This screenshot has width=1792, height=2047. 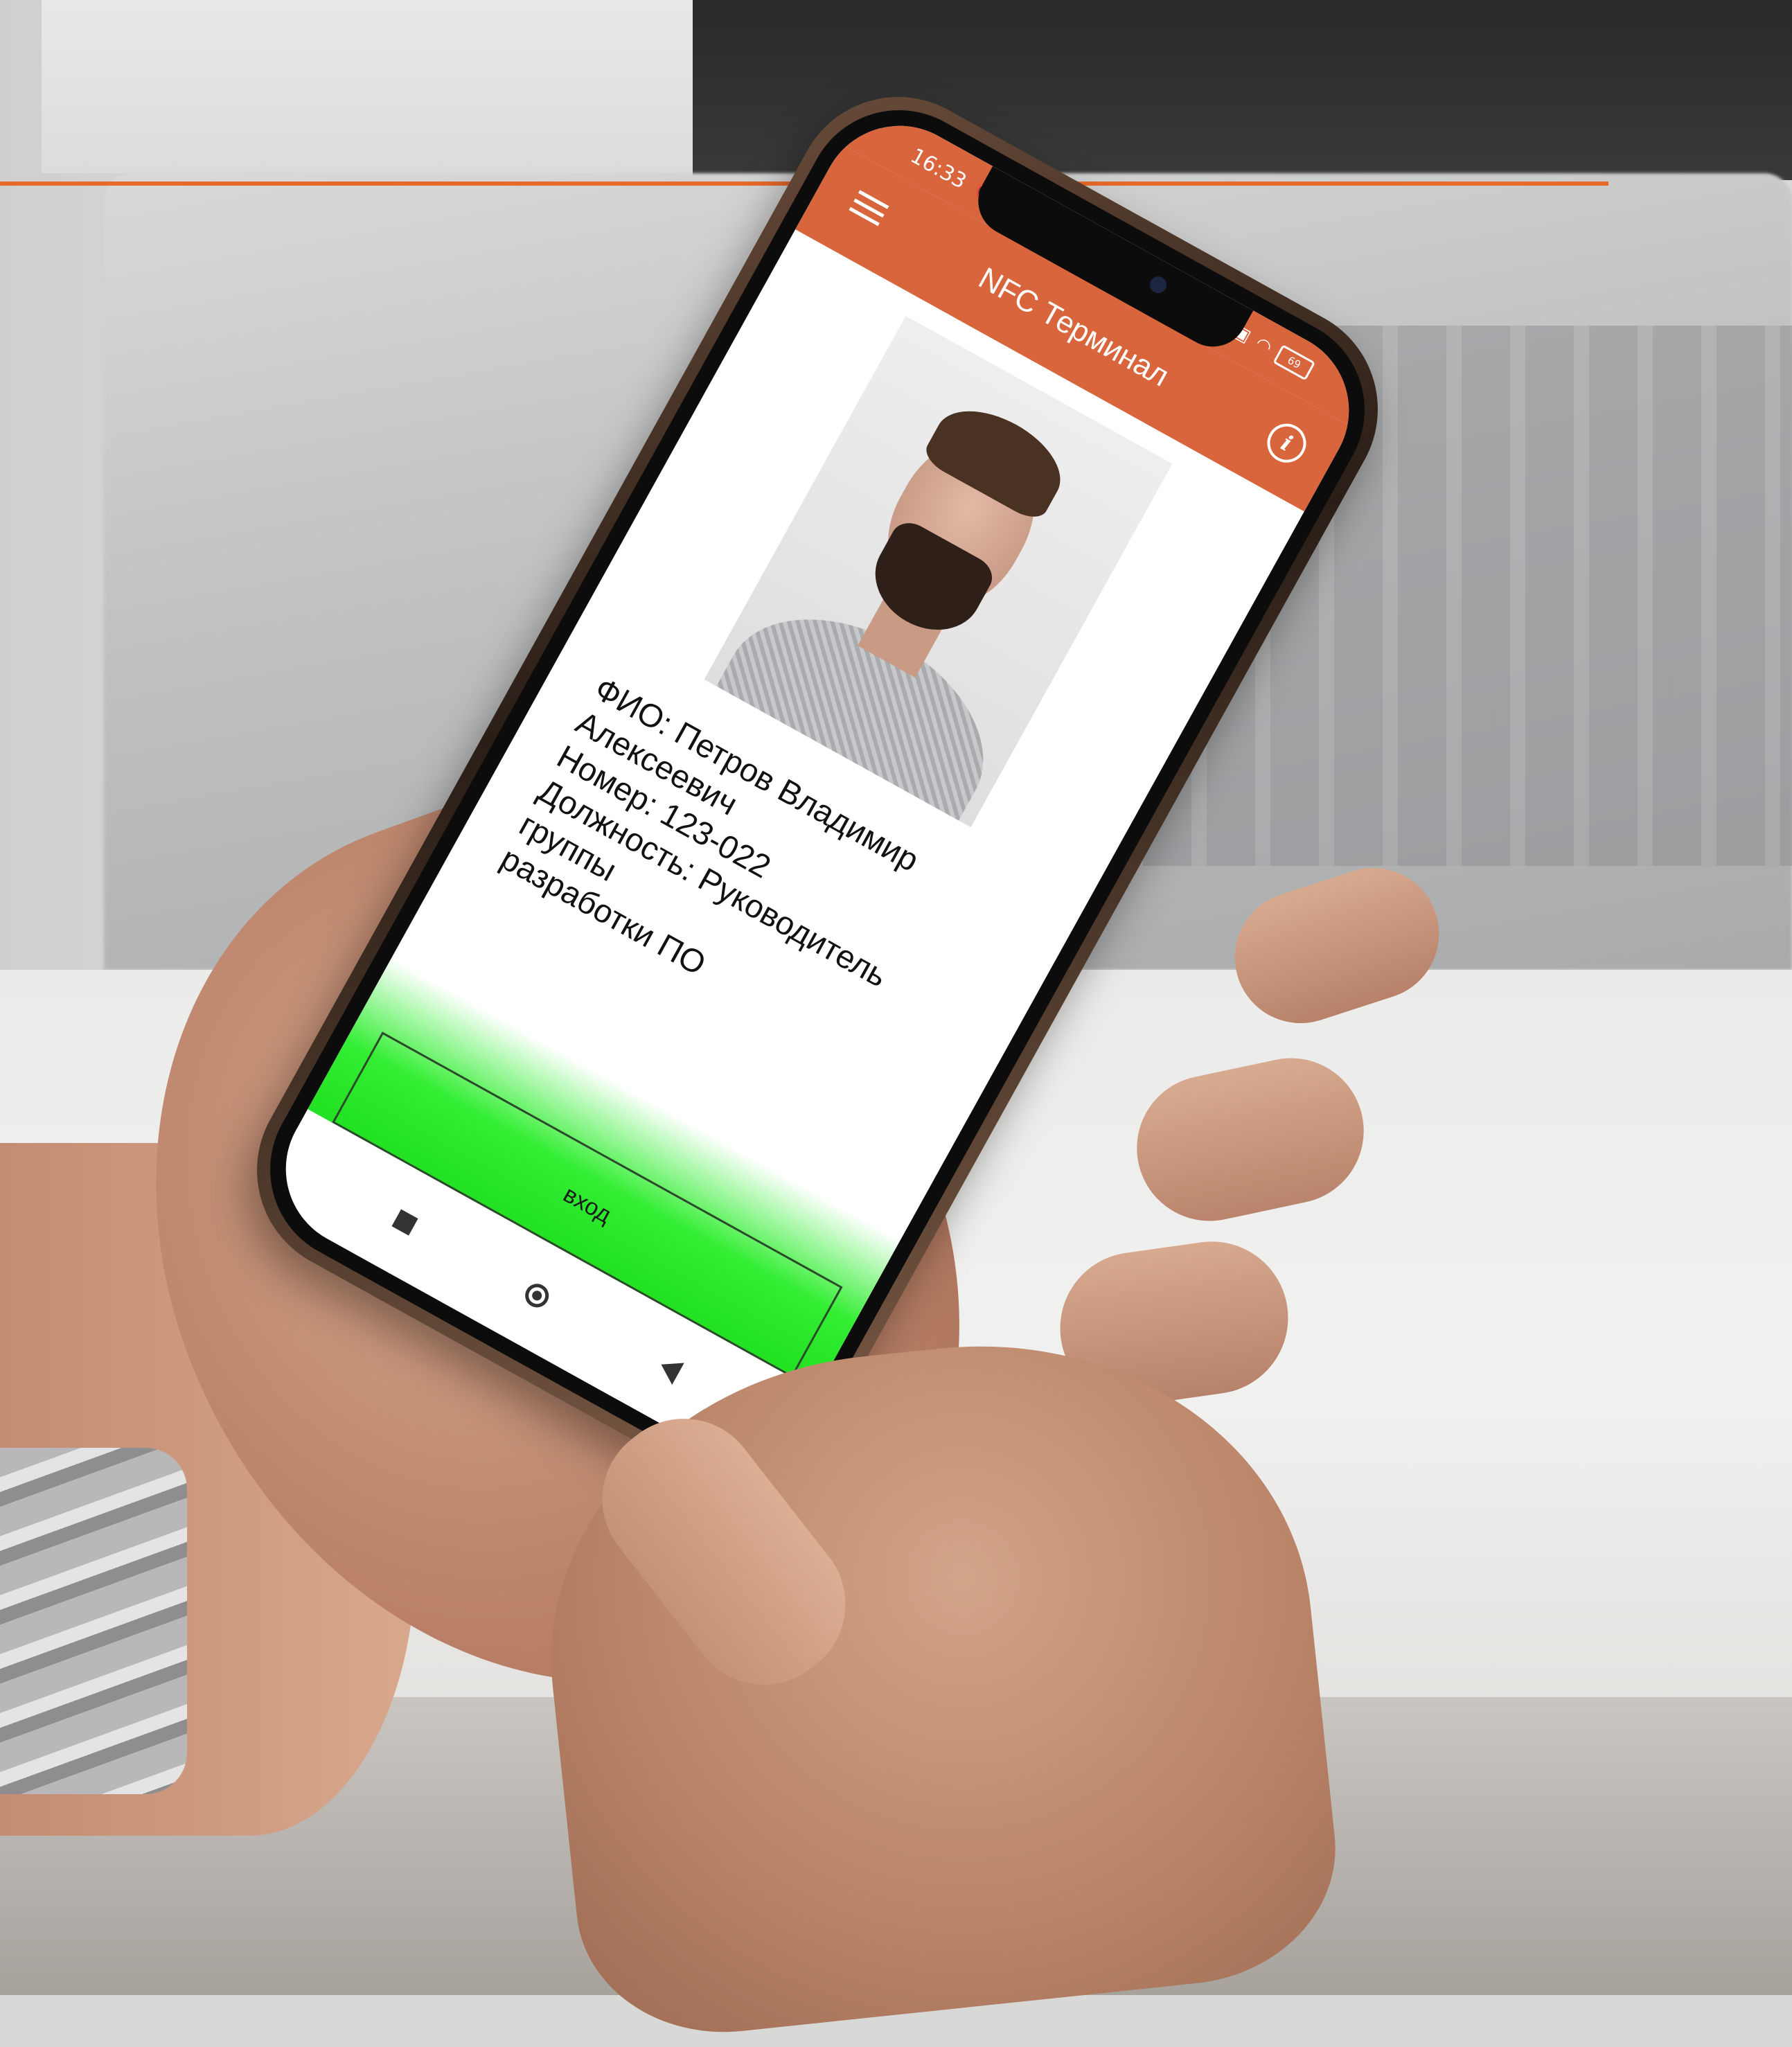 What do you see at coordinates (93, 1621) in the screenshot?
I see `wristwatch-bracelet` at bounding box center [93, 1621].